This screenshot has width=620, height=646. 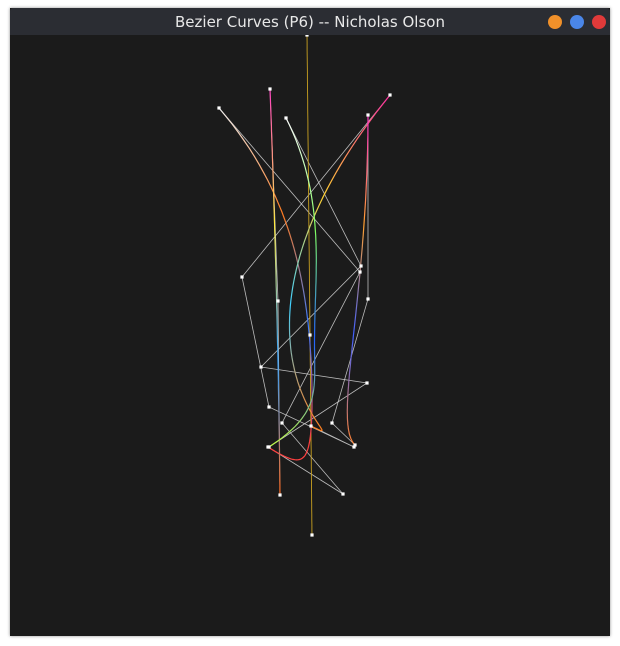 What do you see at coordinates (555, 22) in the screenshot?
I see `minimize-button` at bounding box center [555, 22].